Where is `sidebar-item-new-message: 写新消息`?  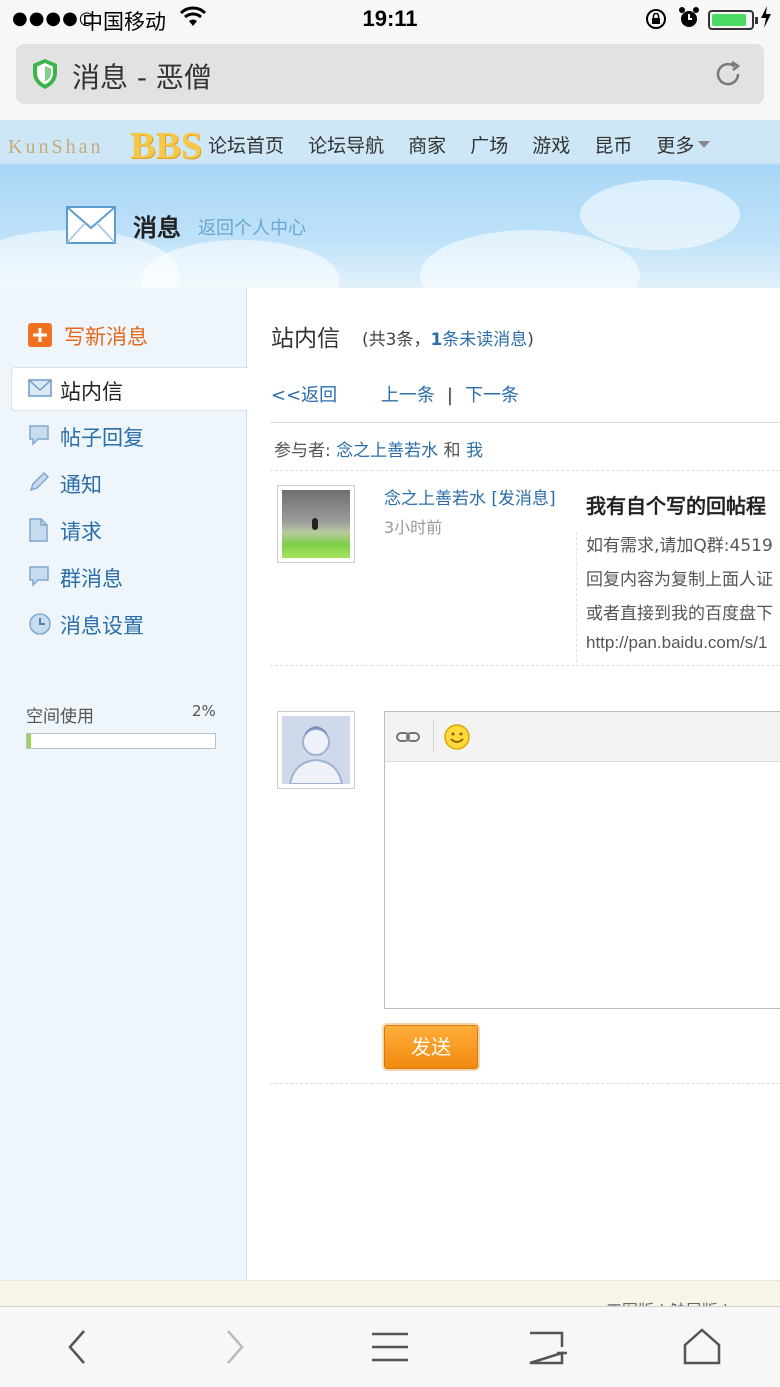
sidebar-item-new-message: 写新消息 is located at coordinates (123, 335).